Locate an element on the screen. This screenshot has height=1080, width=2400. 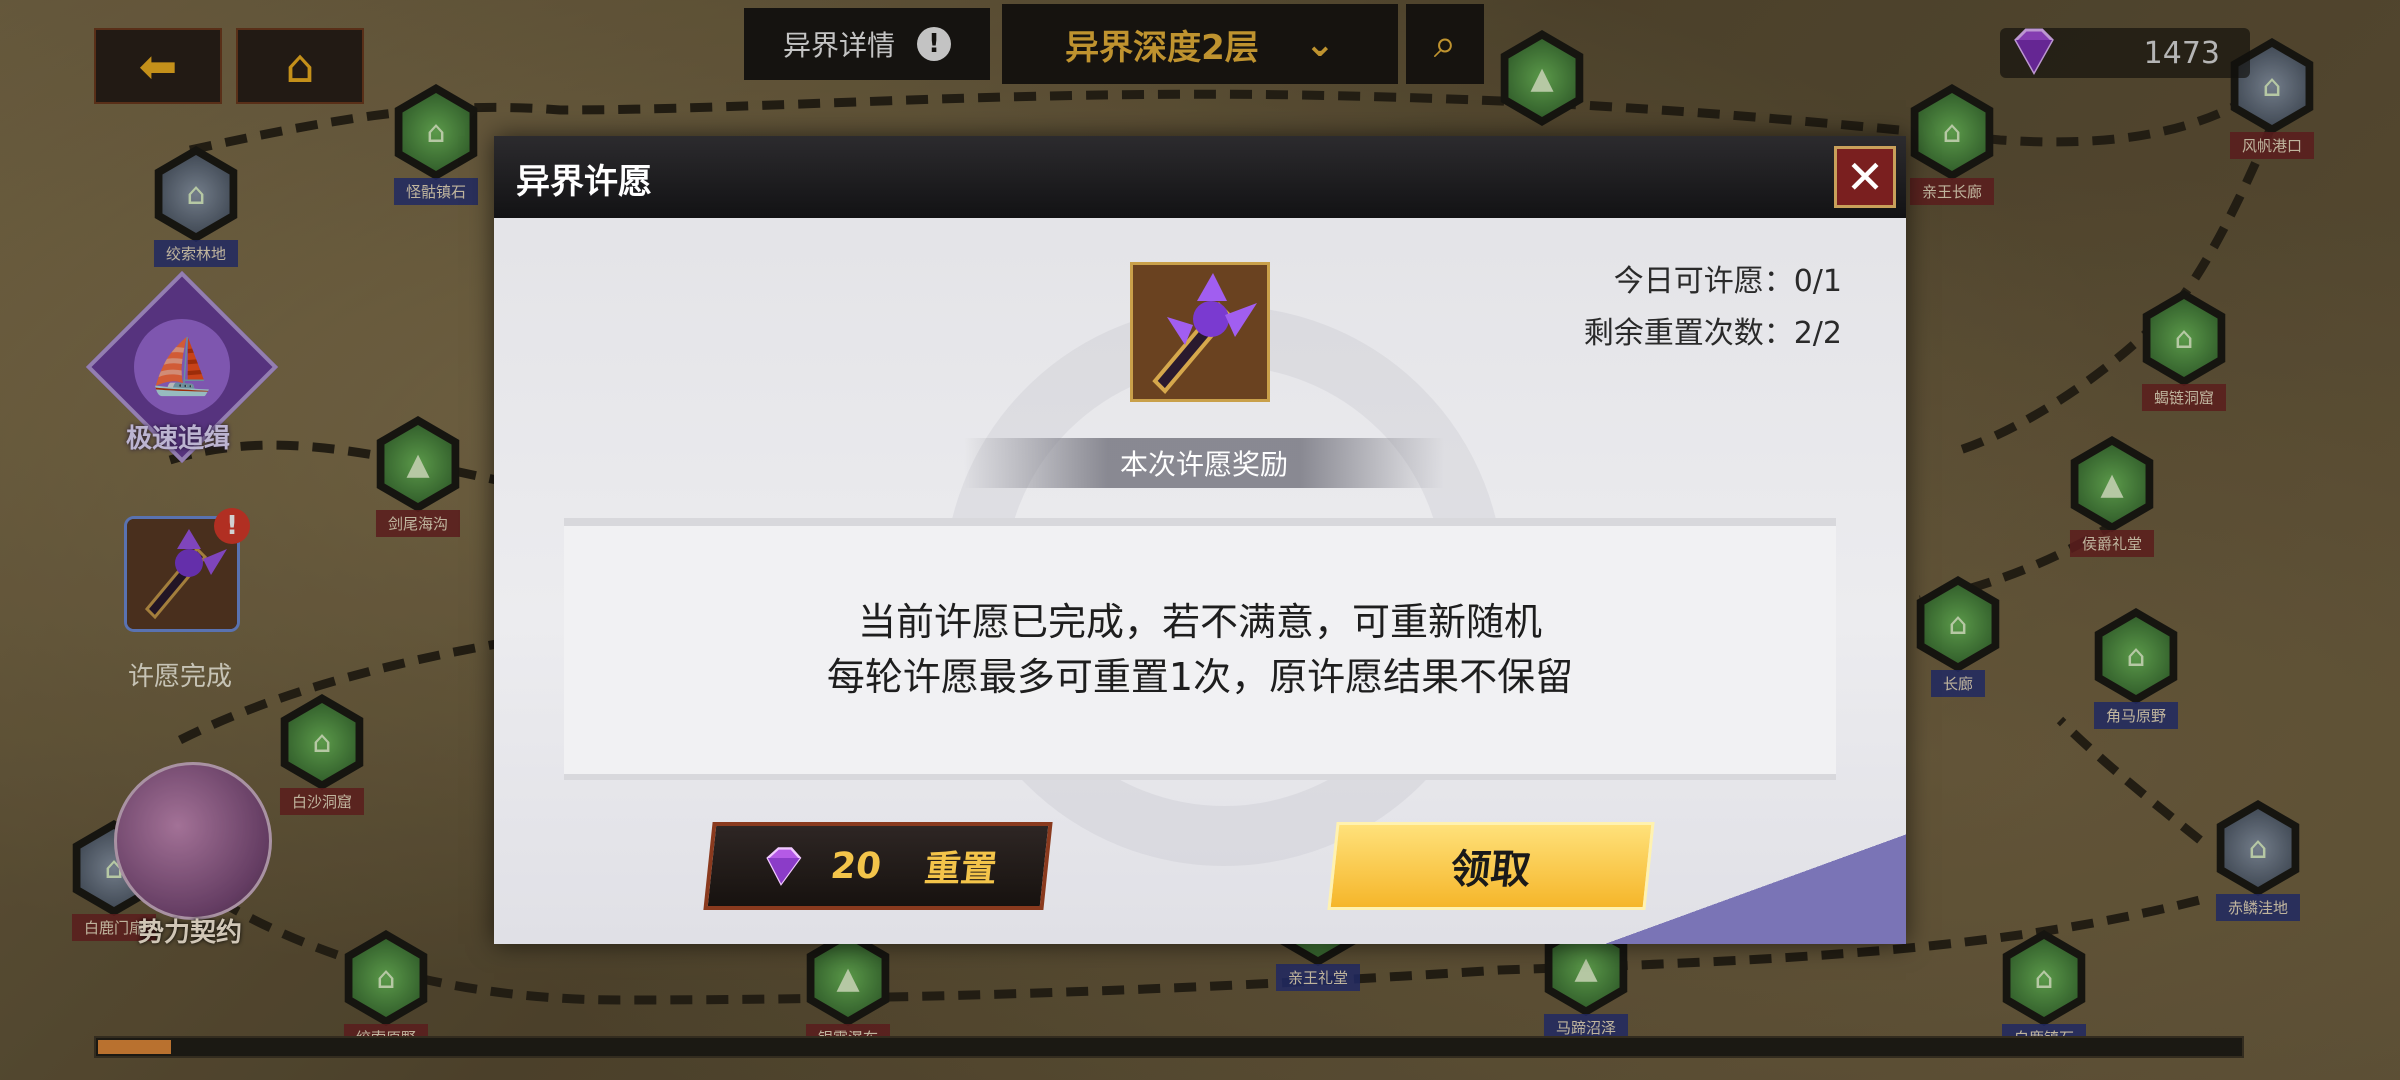
close-button: ✕ is located at coordinates (1865, 177).